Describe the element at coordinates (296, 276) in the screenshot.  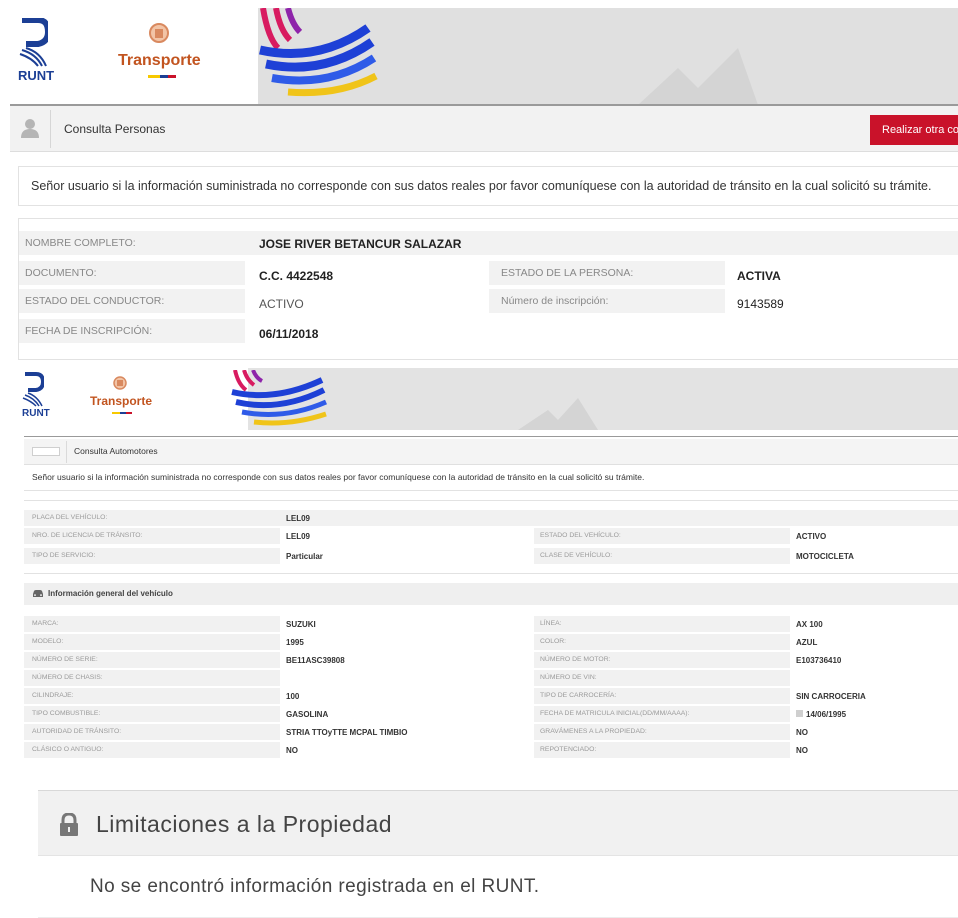
I see `documento-value: C.C. 4422548` at that location.